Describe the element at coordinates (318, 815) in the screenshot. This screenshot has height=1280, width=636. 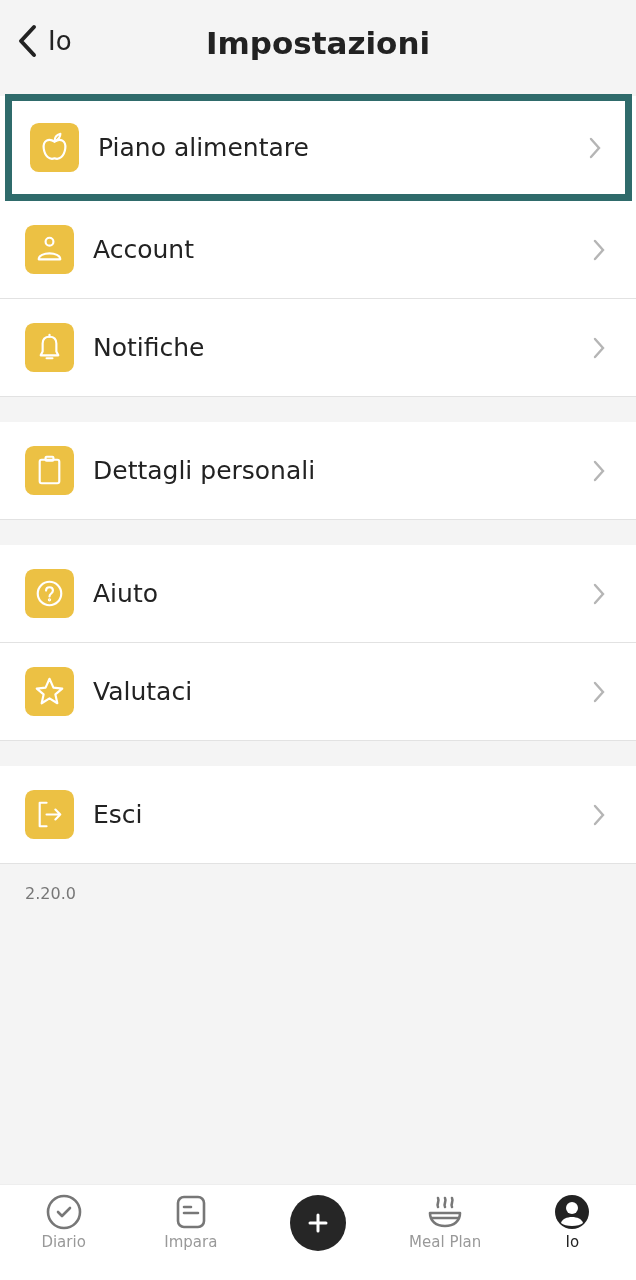
I see `settings-item: Esci` at that location.